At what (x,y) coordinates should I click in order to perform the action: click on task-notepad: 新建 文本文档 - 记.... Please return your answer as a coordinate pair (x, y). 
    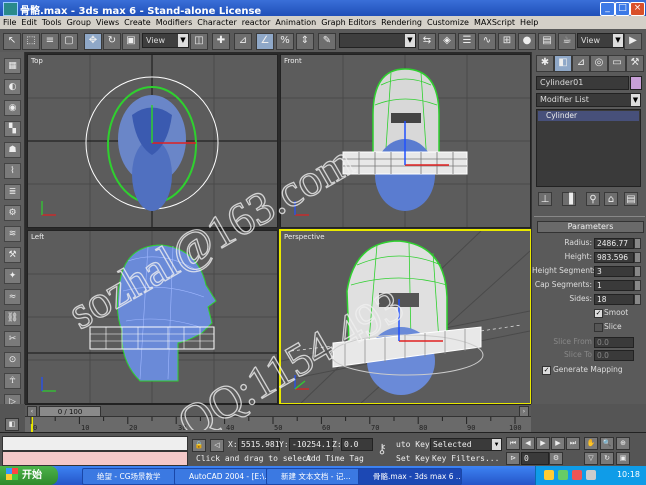
    Looking at the image, I should click on (318, 476).